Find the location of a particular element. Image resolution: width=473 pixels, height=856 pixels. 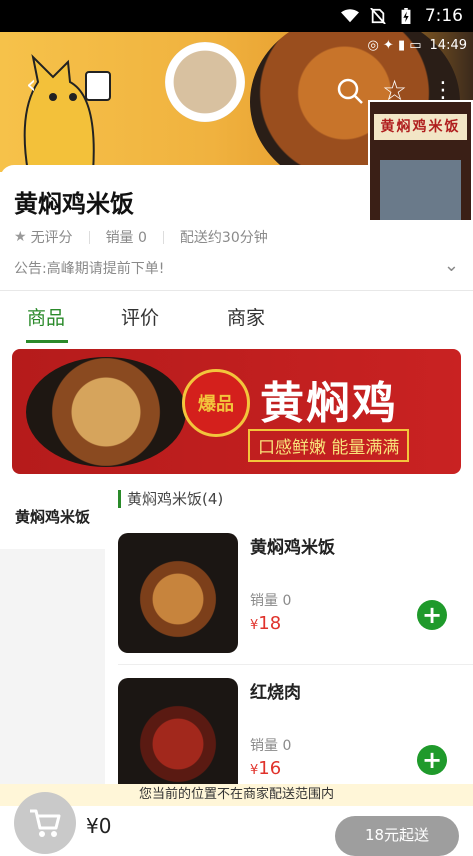

cart-total: ¥0 is located at coordinates (99, 826).